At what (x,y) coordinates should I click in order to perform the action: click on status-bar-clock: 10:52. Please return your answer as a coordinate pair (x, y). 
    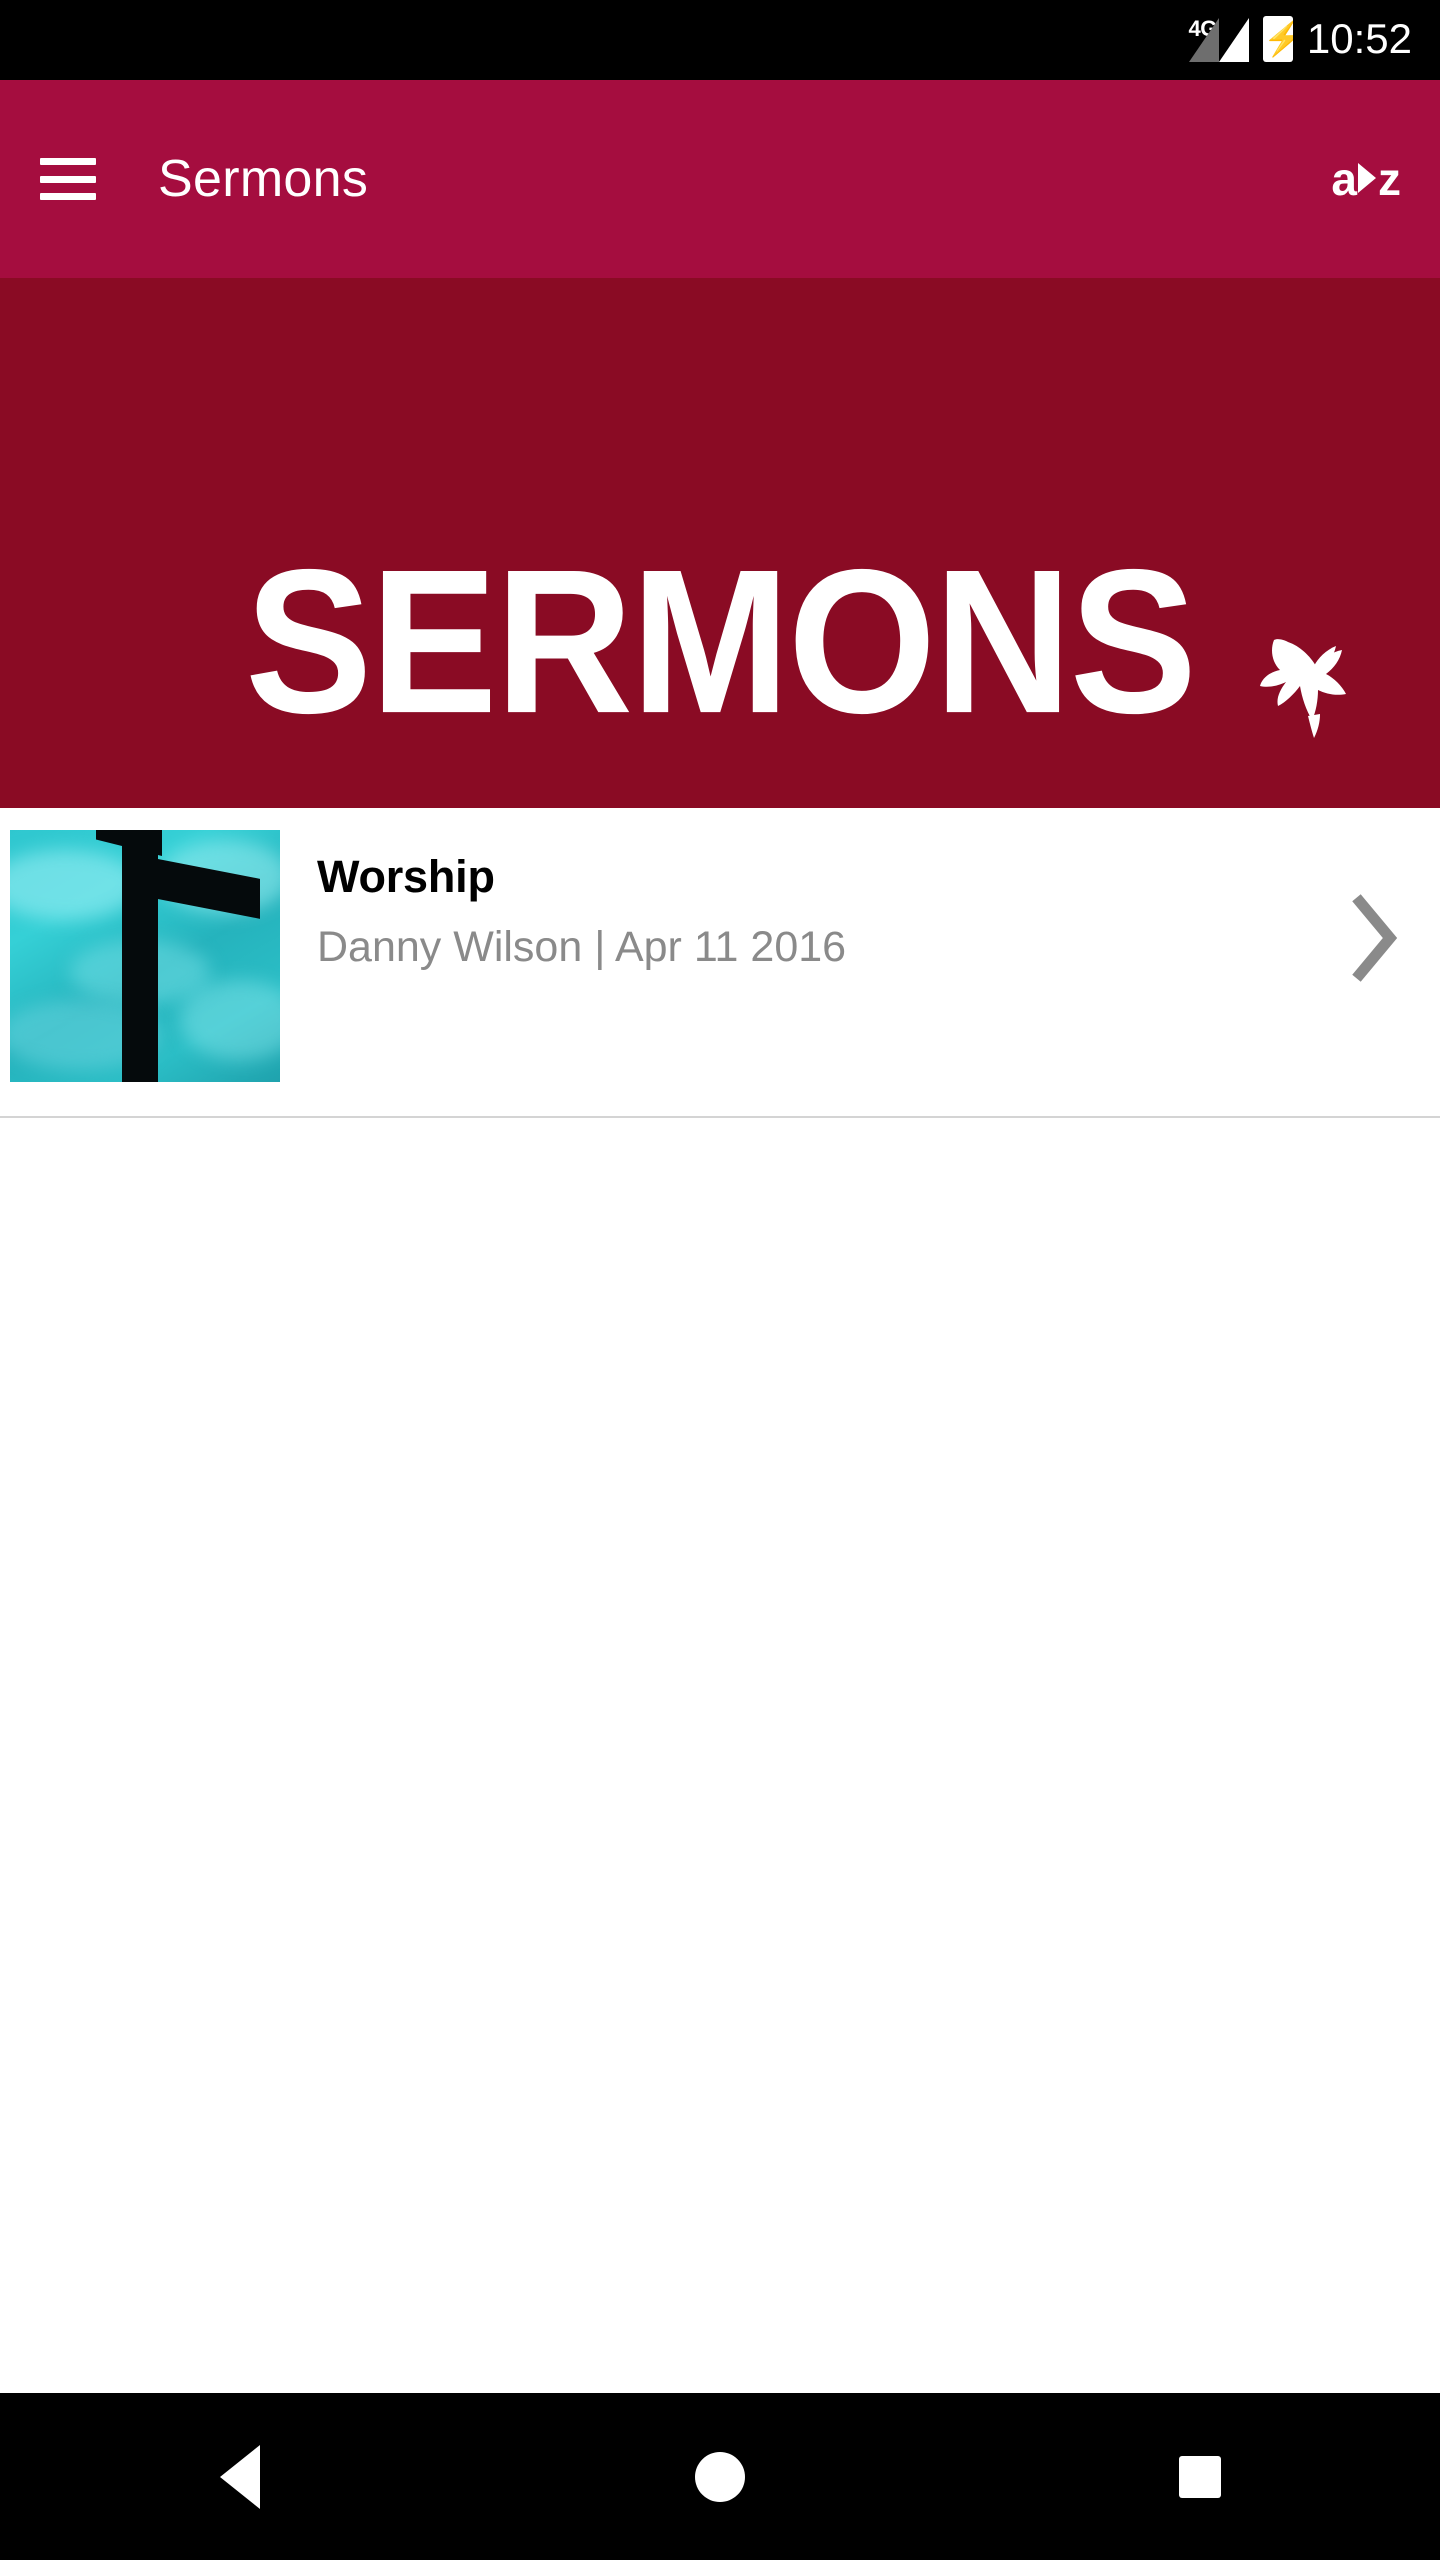
    Looking at the image, I should click on (1359, 38).